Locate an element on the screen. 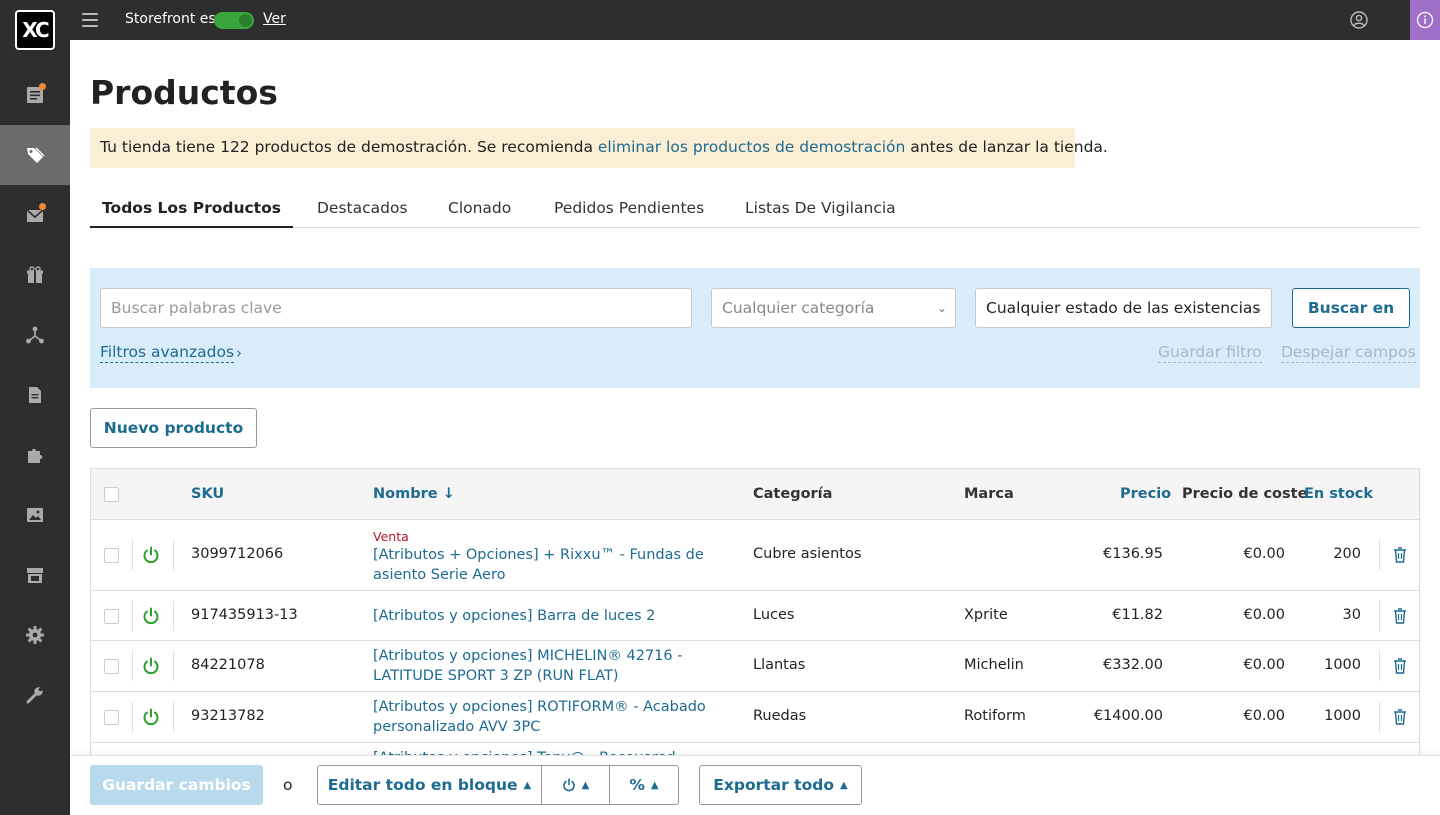 This screenshot has height=815, width=1440. sidebar-item-products is located at coordinates (35, 155).